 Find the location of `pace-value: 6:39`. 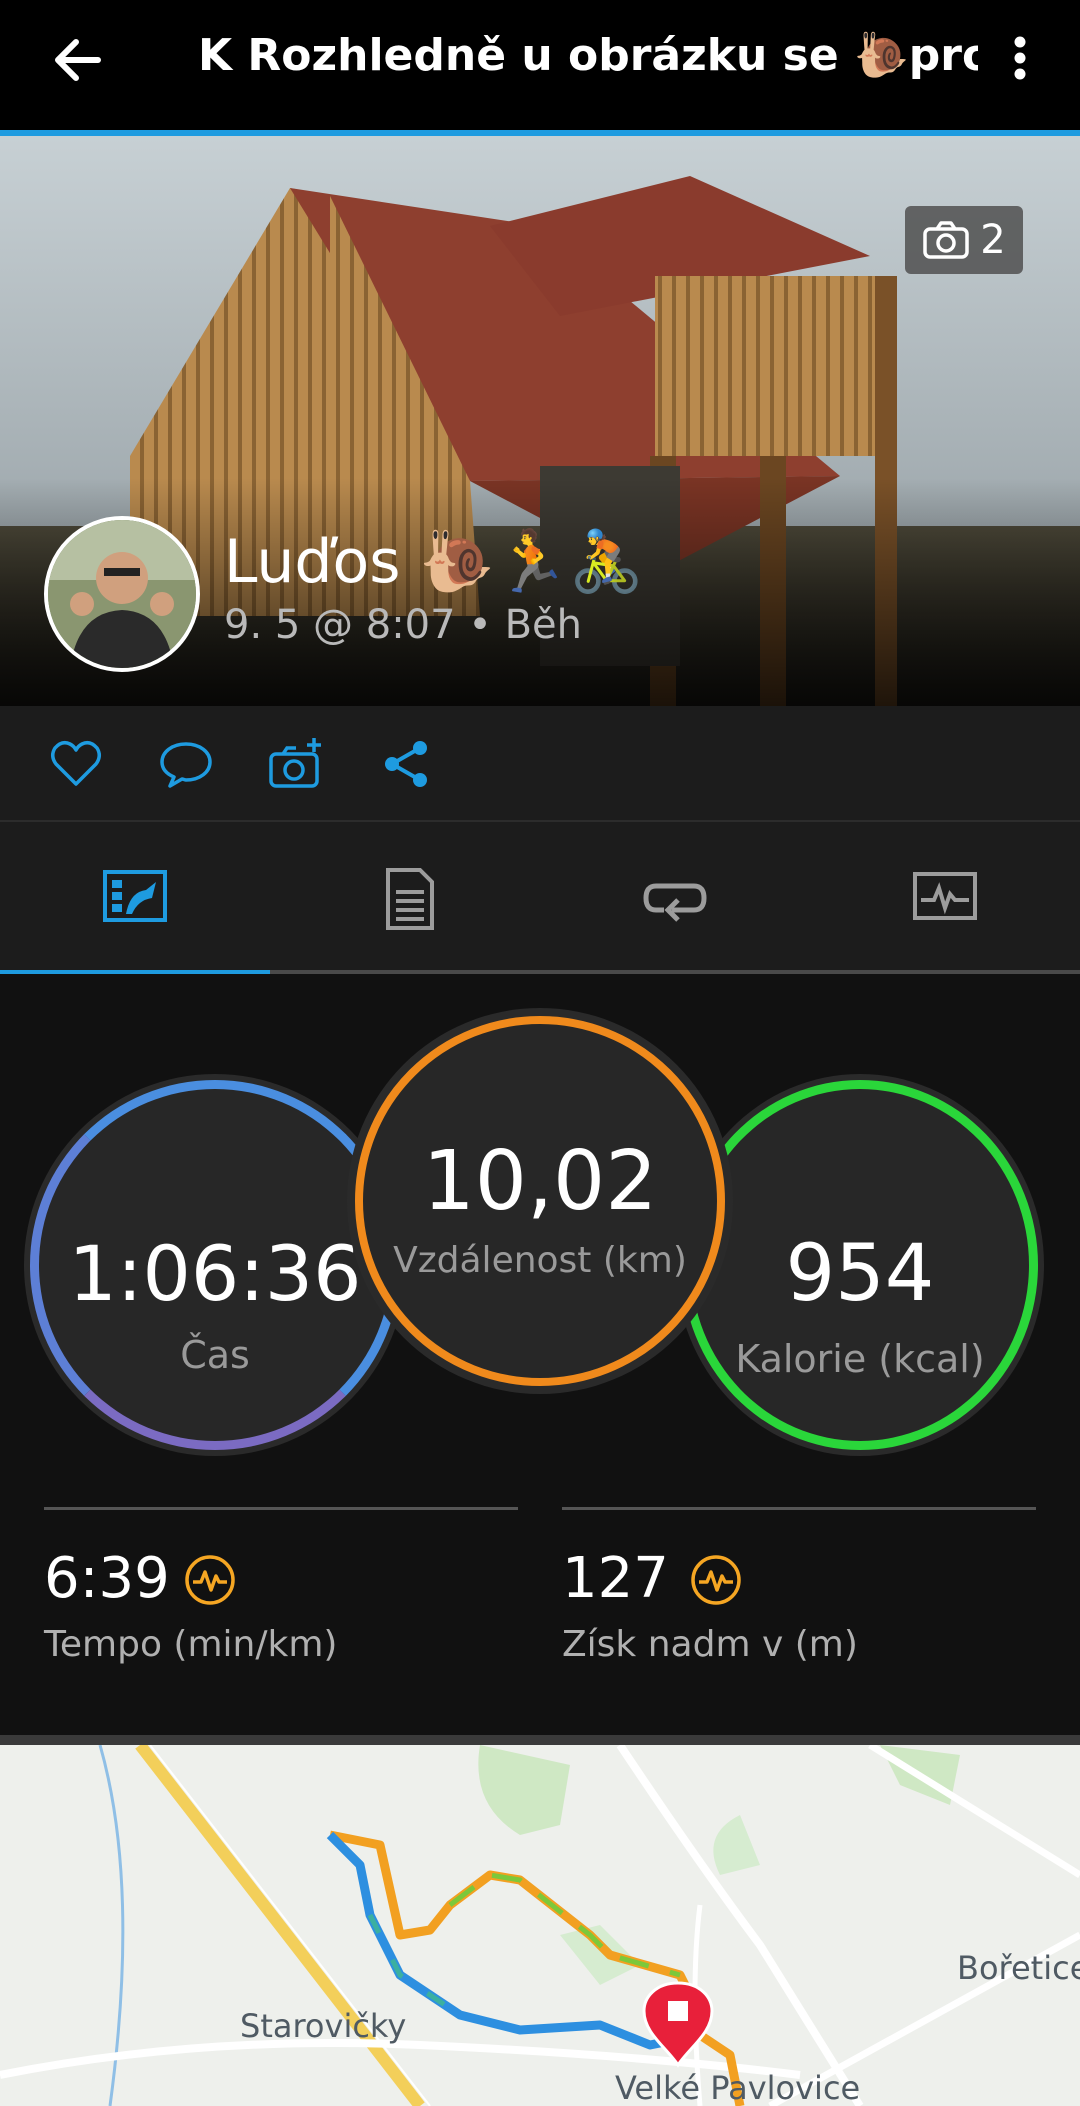

pace-value: 6:39 is located at coordinates (107, 1578).